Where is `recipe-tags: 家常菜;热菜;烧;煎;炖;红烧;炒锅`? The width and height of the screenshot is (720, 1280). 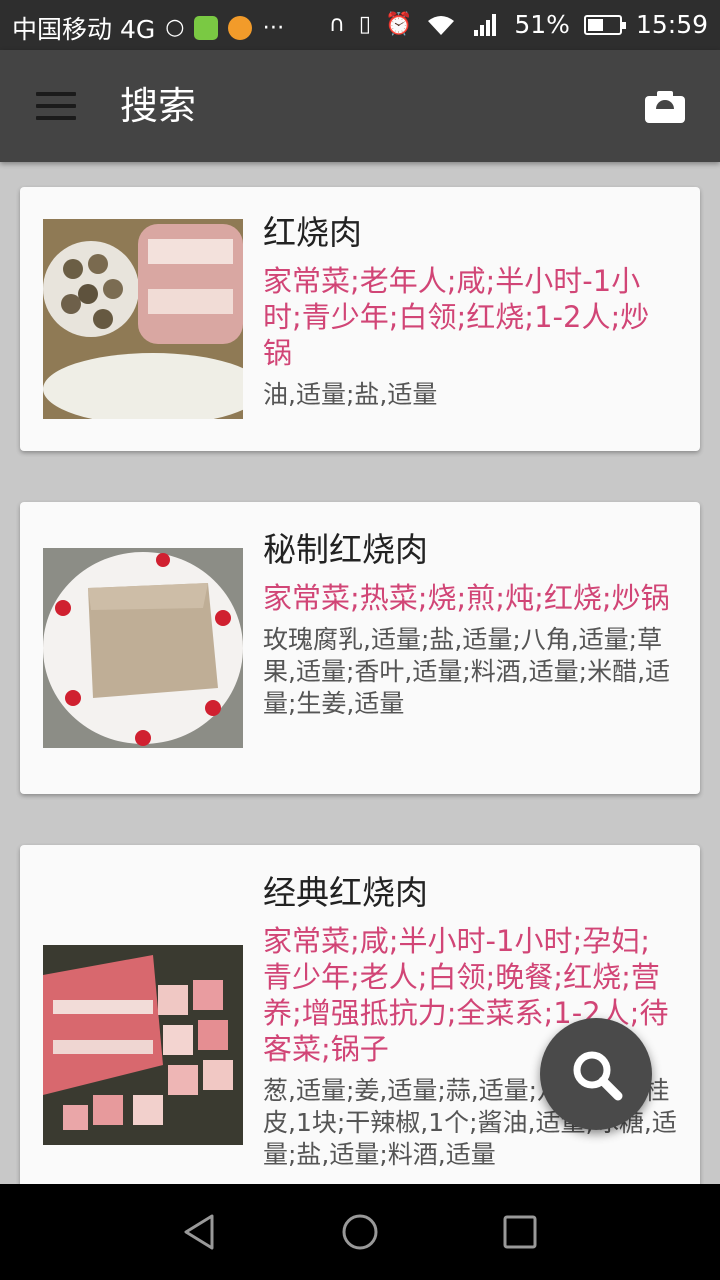 recipe-tags: 家常菜;热菜;烧;煎;炖;红烧;炒锅 is located at coordinates (466, 598).